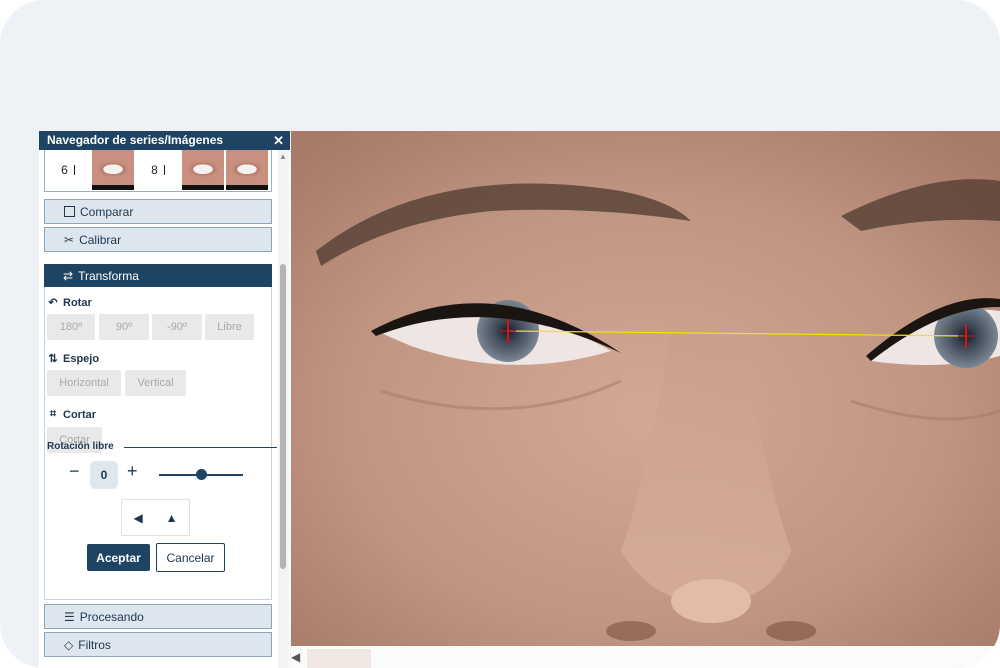 This screenshot has height=668, width=1000. What do you see at coordinates (229, 327) in the screenshot?
I see `rotate-free-button: Libre` at bounding box center [229, 327].